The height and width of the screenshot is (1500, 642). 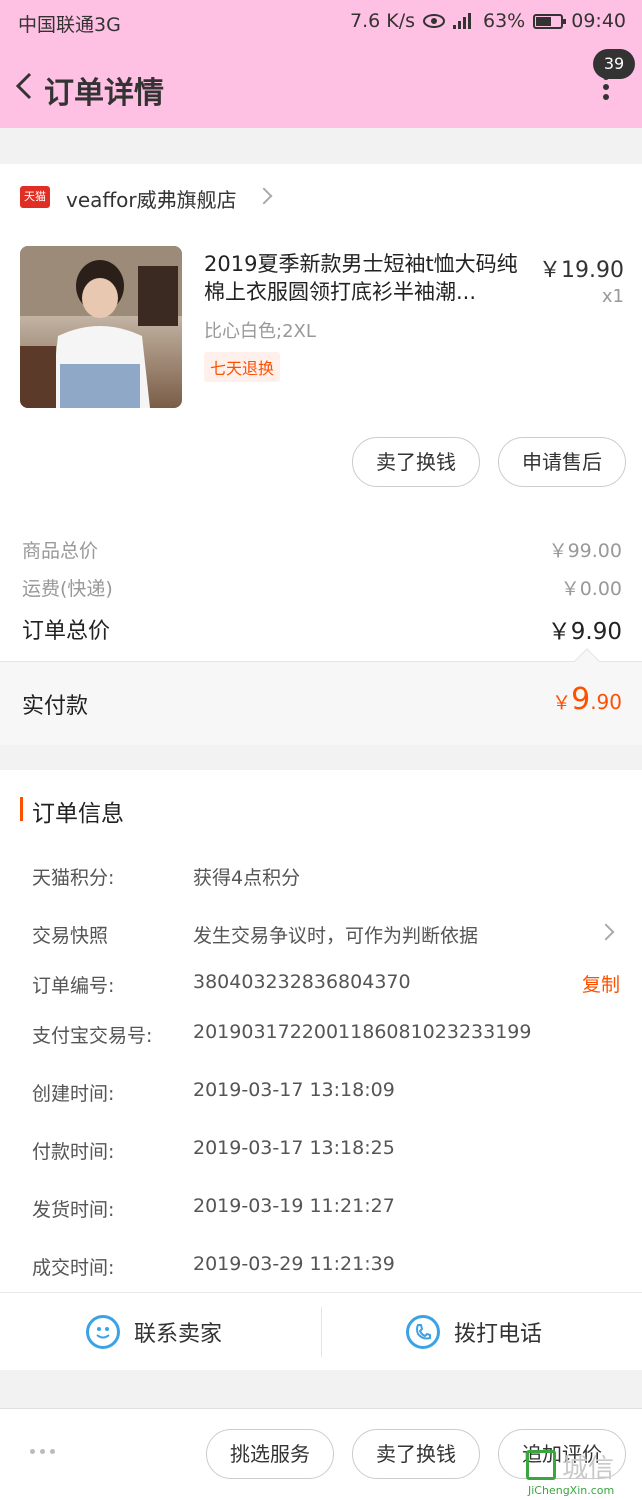 I want to click on shop-row: 天猫 veaffor威弗旗舰店, so click(x=321, y=197).